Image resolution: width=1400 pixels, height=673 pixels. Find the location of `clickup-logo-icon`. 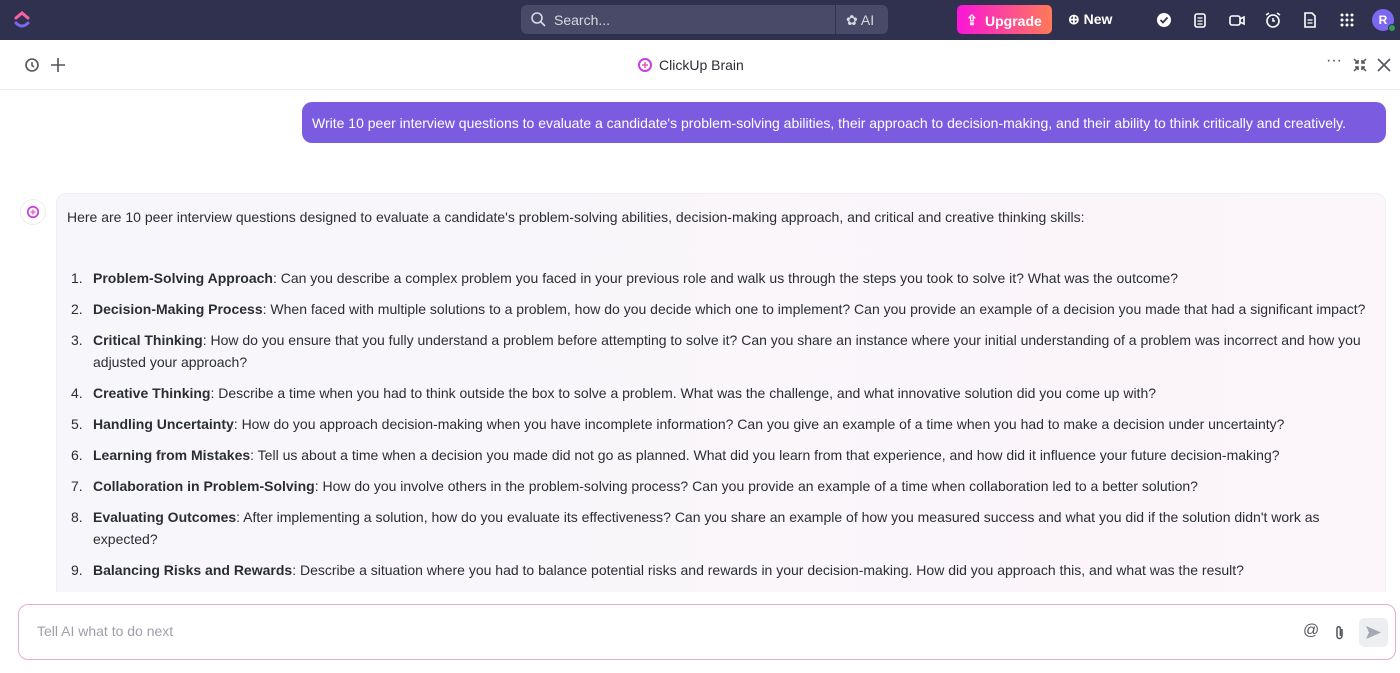

clickup-logo-icon is located at coordinates (22, 20).